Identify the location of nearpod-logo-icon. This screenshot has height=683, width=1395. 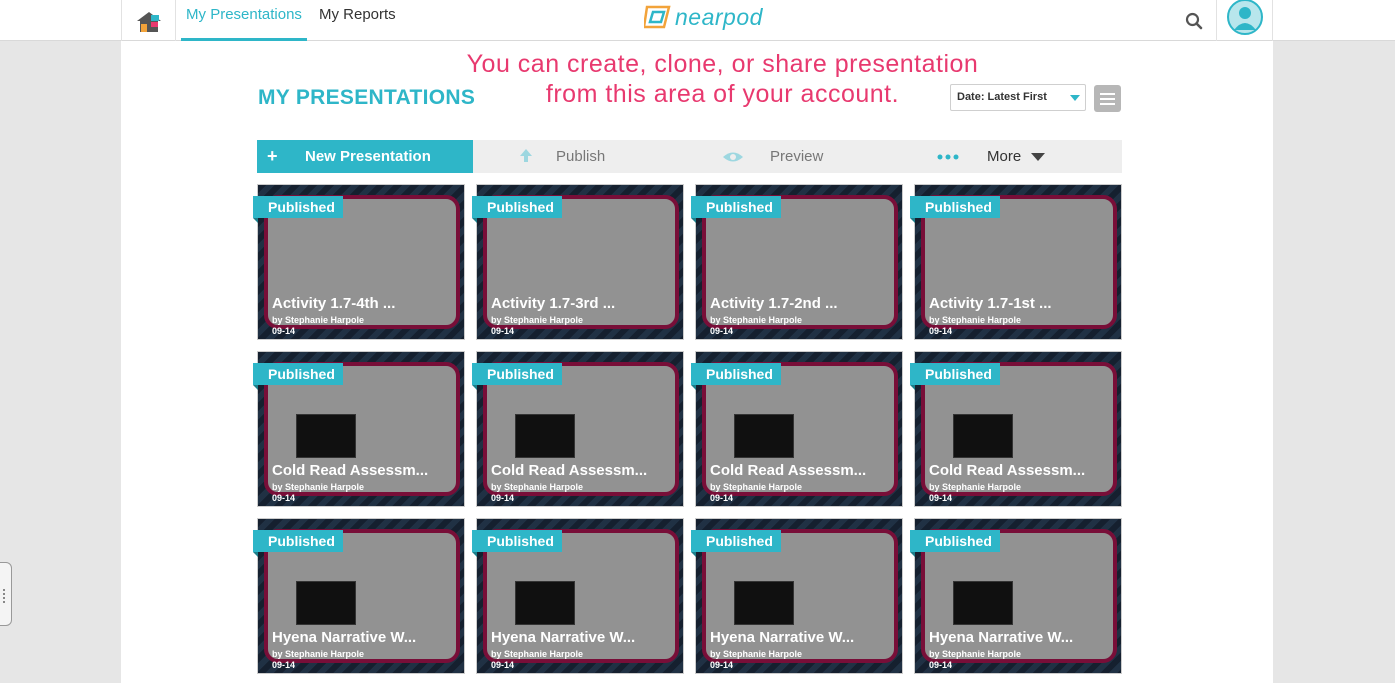
(657, 17).